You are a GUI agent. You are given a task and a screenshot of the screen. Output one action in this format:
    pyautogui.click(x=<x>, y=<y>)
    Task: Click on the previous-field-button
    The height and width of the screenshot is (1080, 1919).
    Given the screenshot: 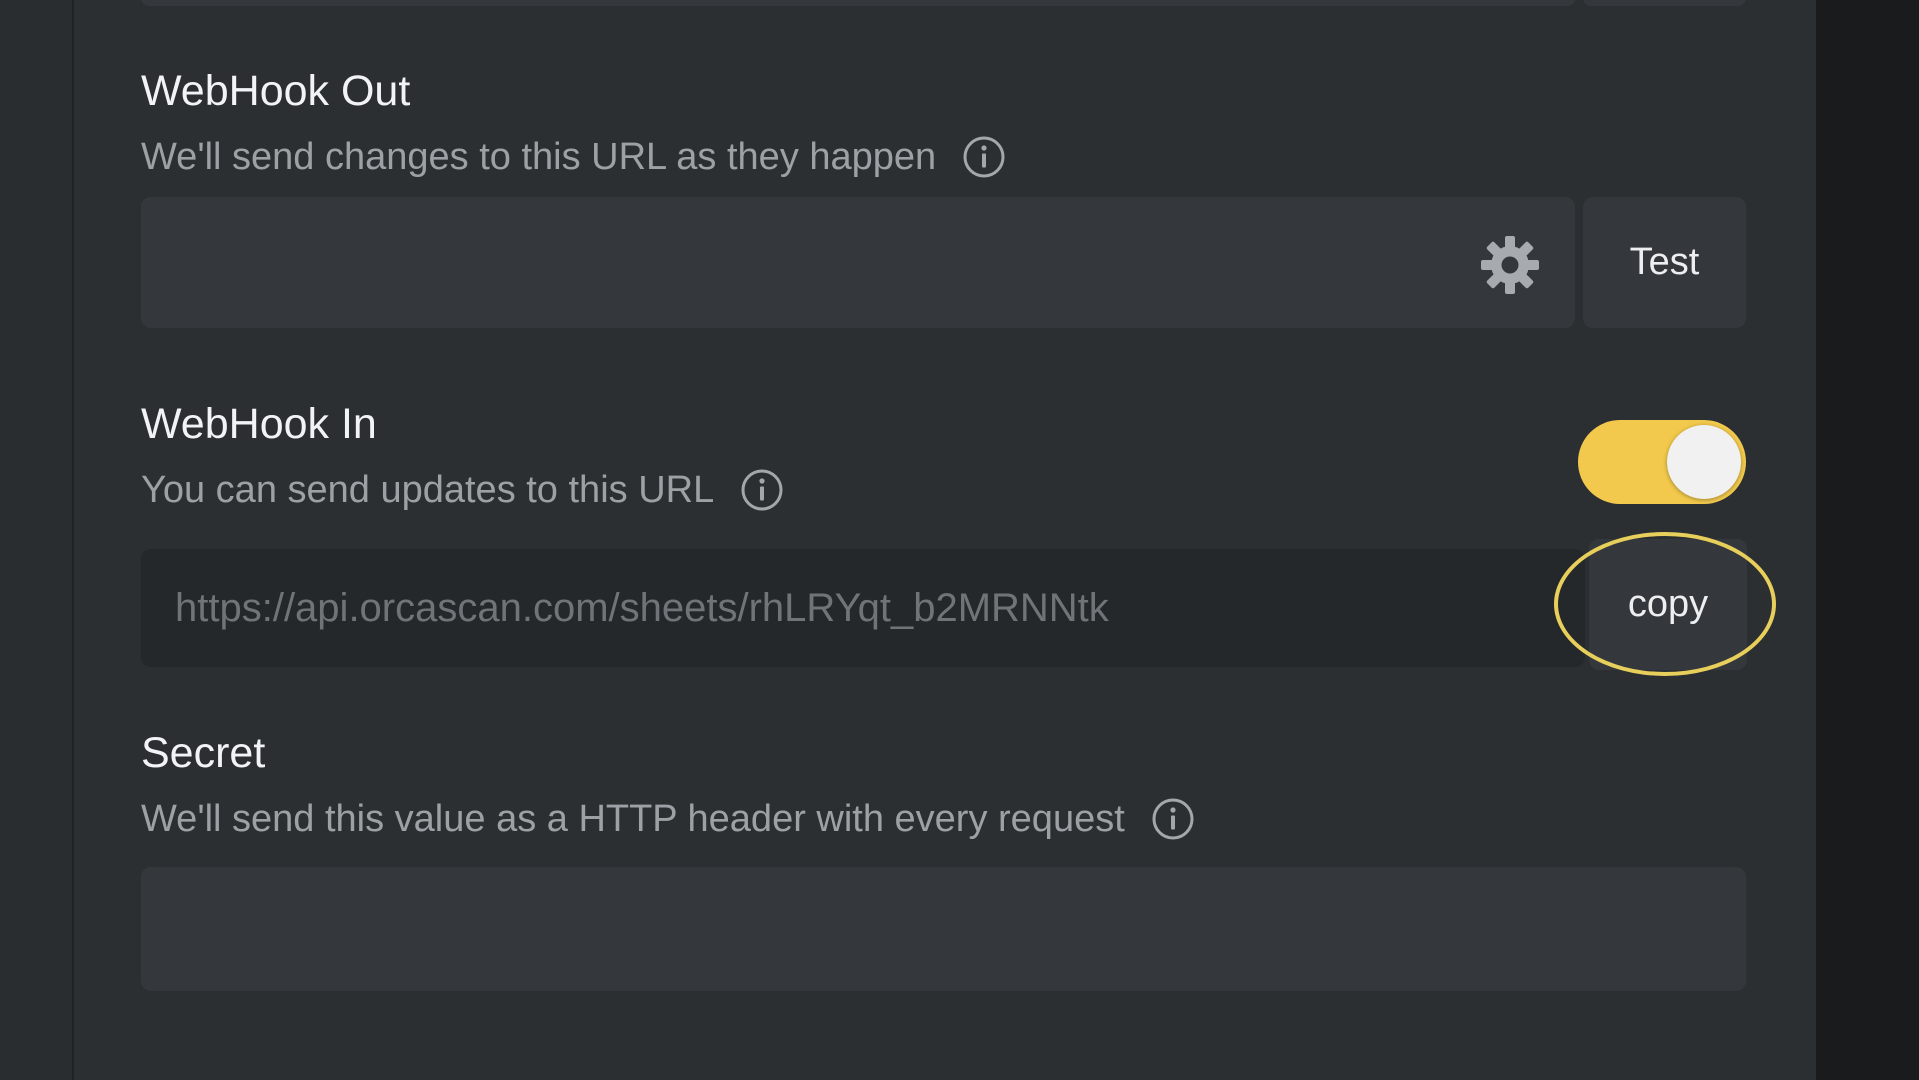 What is the action you would take?
    pyautogui.click(x=1664, y=3)
    